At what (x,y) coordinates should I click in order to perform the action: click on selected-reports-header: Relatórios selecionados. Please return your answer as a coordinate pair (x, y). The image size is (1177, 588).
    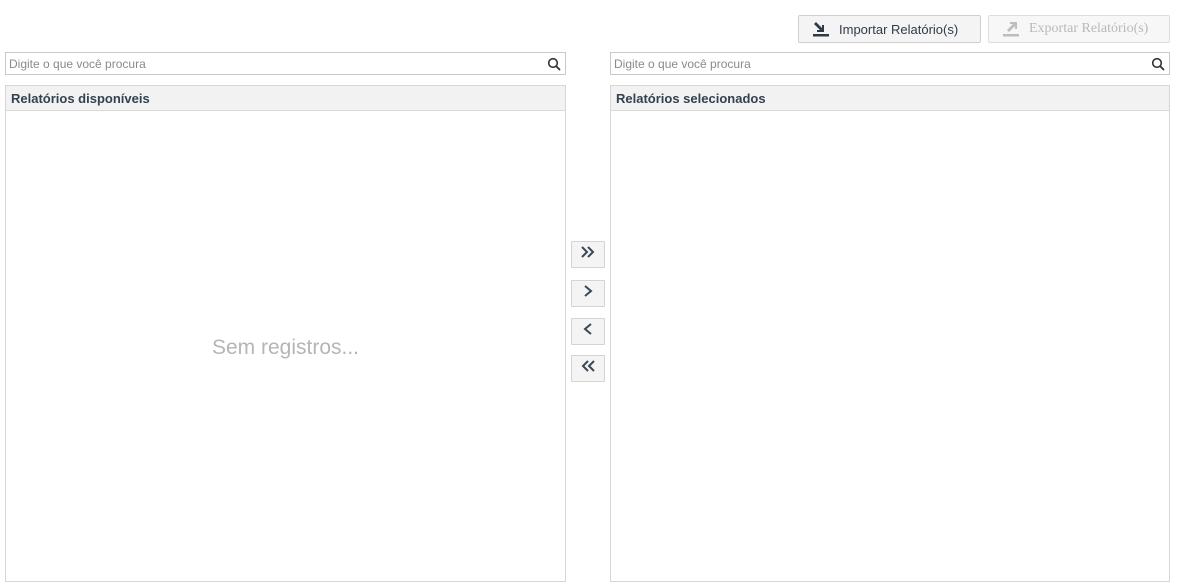
    Looking at the image, I should click on (890, 98).